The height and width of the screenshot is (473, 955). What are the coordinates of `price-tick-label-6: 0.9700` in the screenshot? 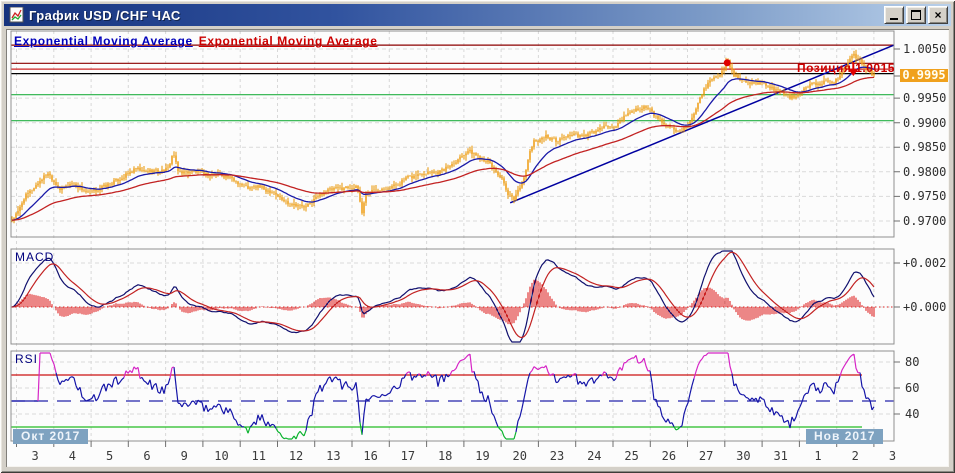 It's located at (925, 220).